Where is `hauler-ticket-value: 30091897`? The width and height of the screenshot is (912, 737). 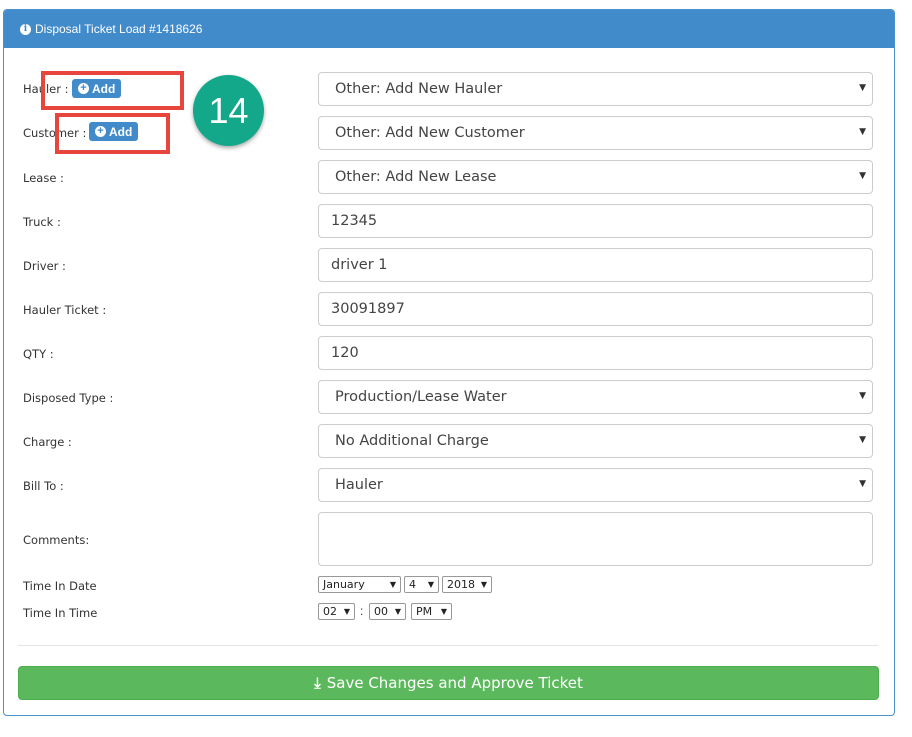 hauler-ticket-value: 30091897 is located at coordinates (368, 309).